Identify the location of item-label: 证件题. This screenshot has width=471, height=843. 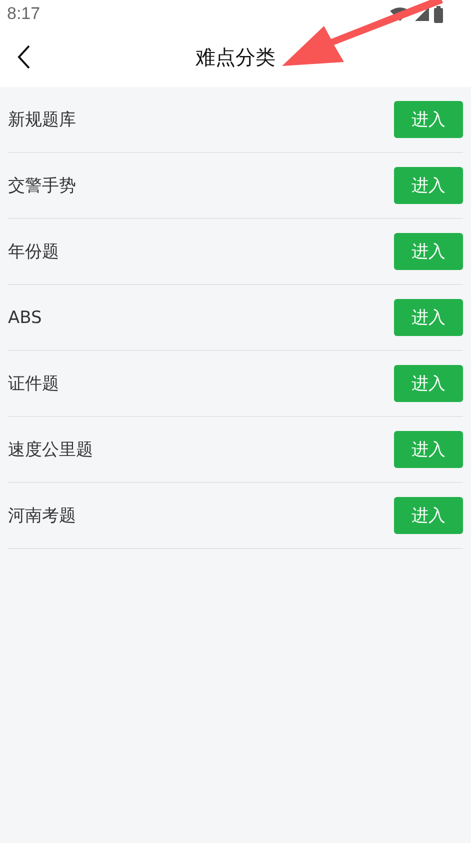
(33, 384).